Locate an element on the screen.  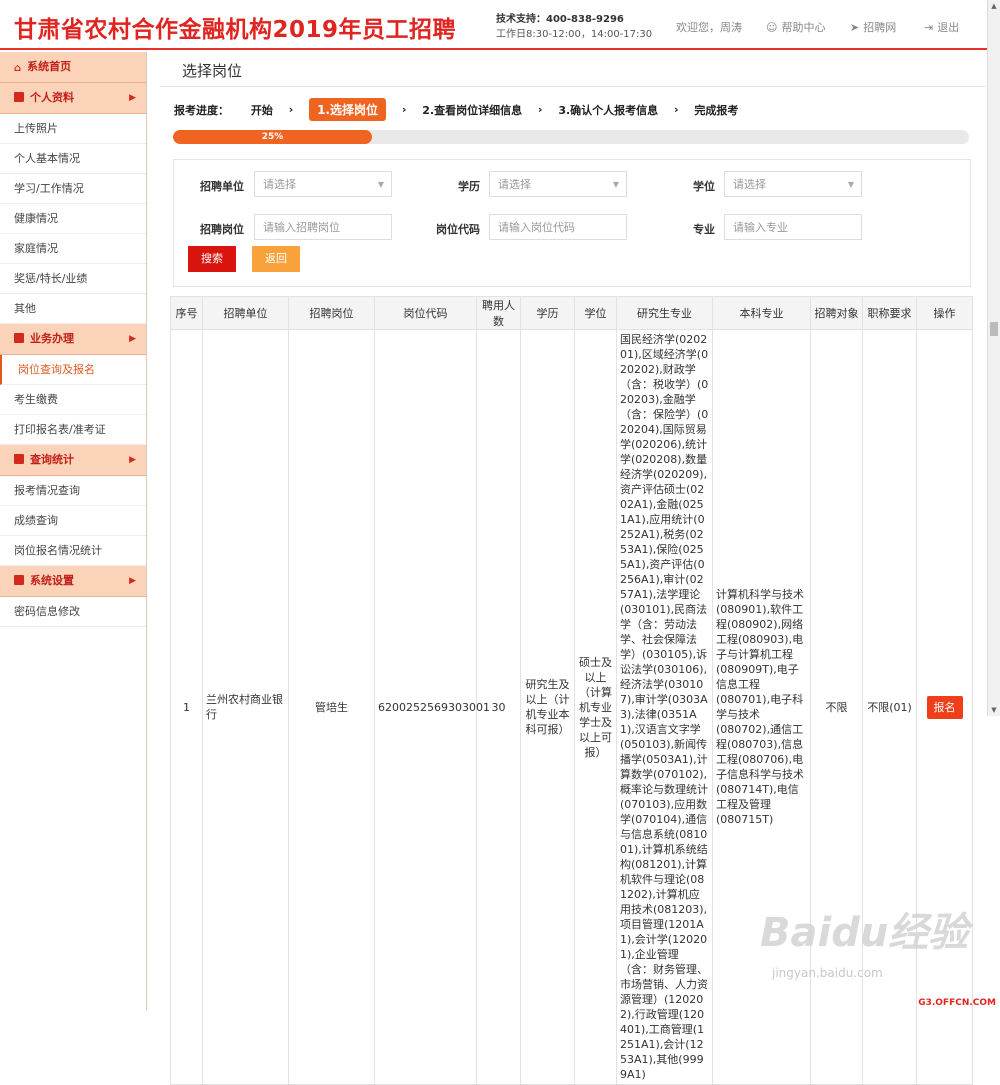
degree-select-value: 请选择 is located at coordinates (749, 184).